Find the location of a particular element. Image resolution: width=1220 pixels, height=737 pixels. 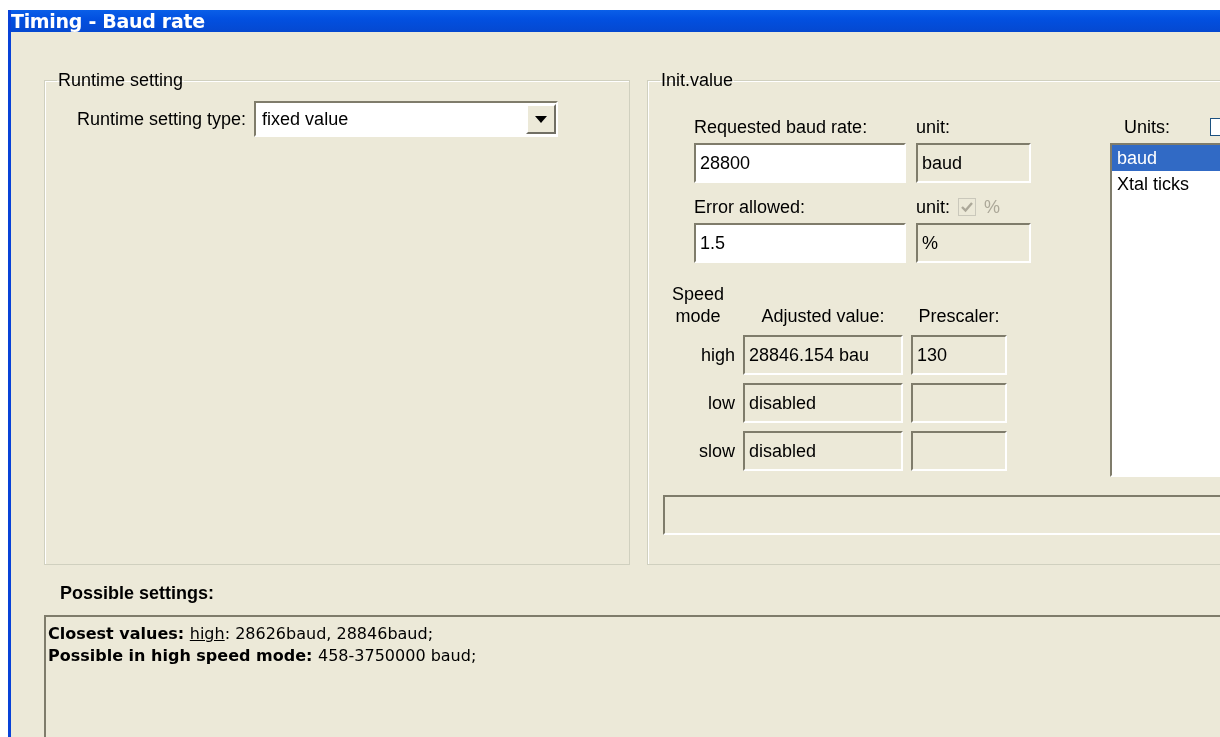

units-listbox: baud Xtal ticks is located at coordinates (1165, 310).